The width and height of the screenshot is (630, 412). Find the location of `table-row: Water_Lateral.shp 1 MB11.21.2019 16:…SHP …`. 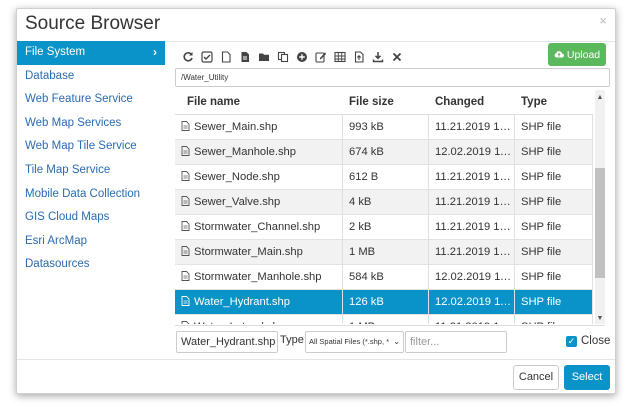

table-row: Water_Lateral.shp 1 MB11.21.2019 16:…SHP … is located at coordinates (384, 319).